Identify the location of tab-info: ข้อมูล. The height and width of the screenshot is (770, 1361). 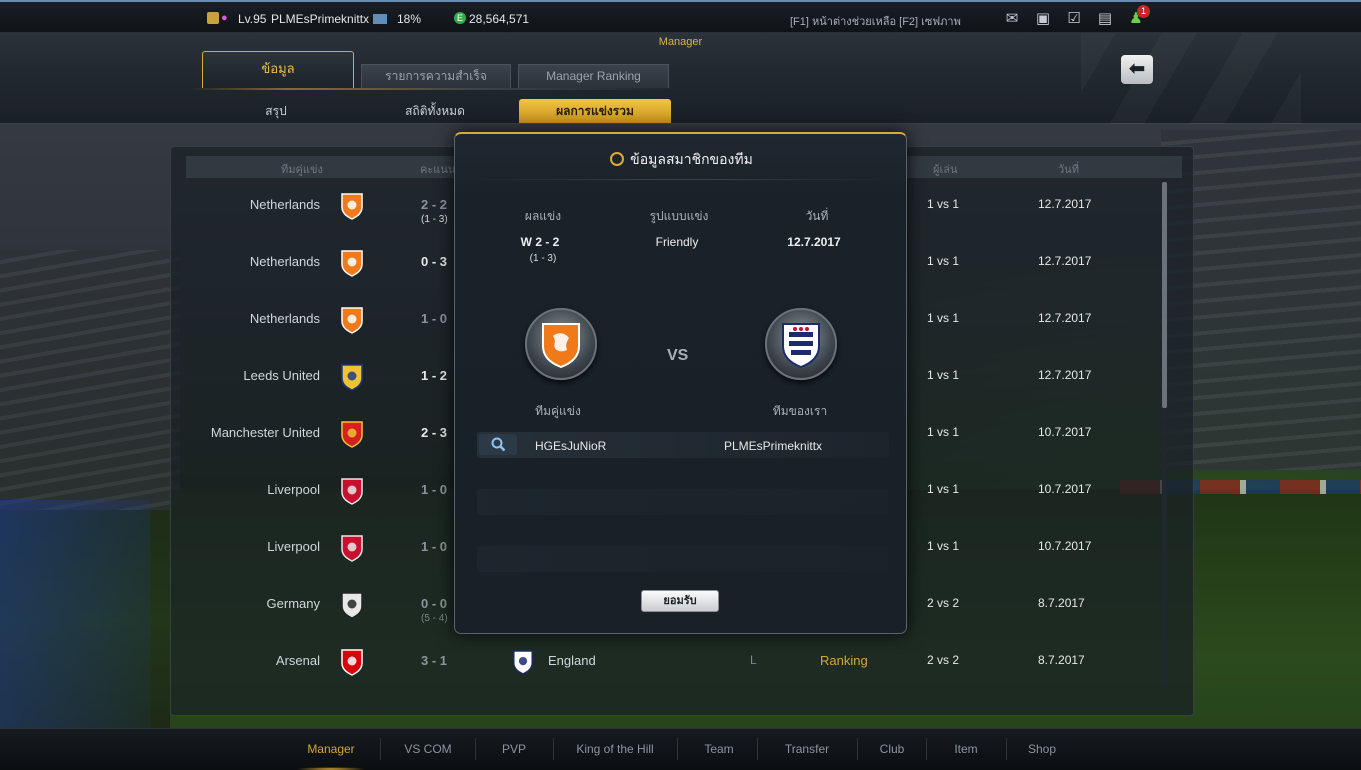
(278, 69).